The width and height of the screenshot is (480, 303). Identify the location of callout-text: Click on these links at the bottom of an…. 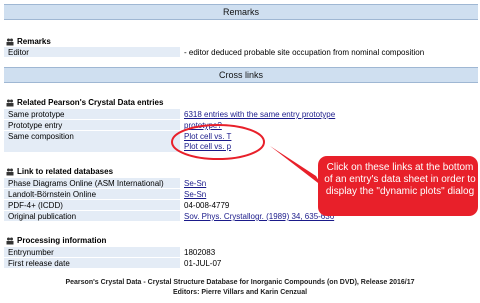
(400, 179).